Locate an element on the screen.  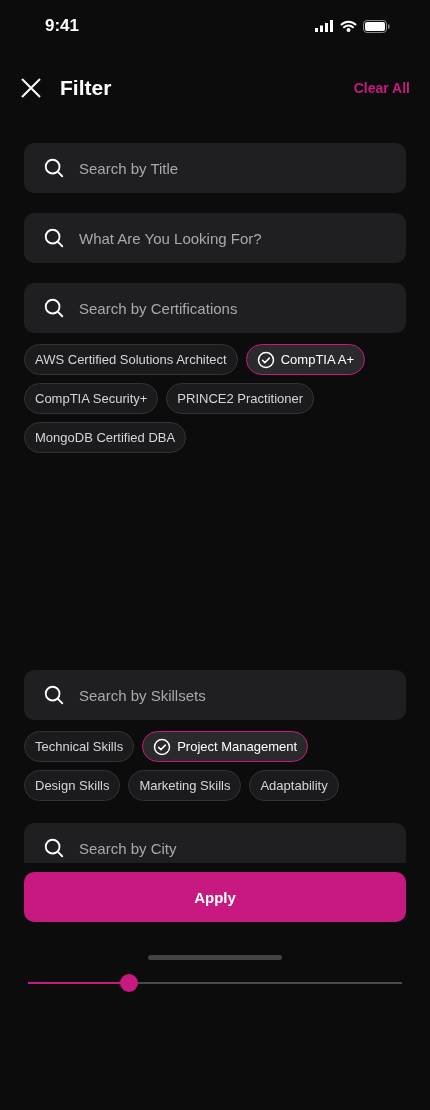
slider-thumb is located at coordinates (128, 983).